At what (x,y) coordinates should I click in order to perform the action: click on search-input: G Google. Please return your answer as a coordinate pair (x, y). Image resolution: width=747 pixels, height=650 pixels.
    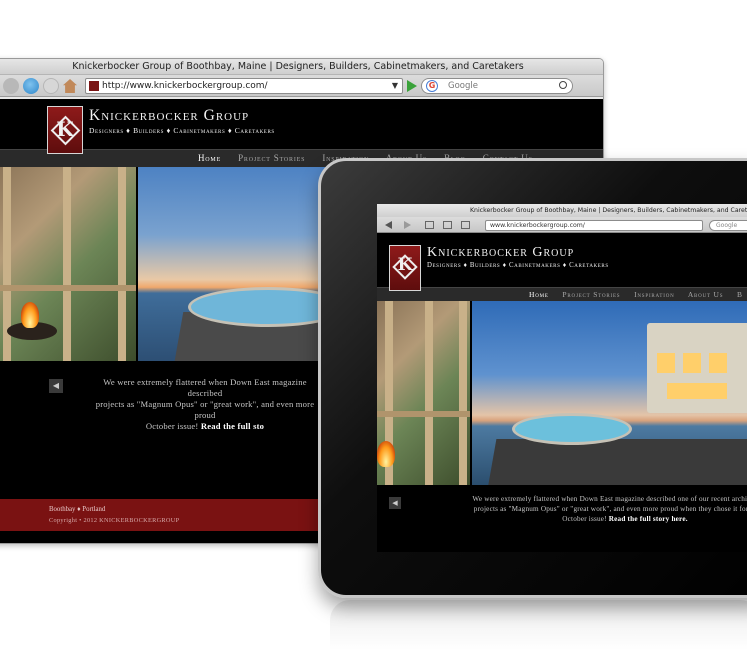
    Looking at the image, I should click on (497, 86).